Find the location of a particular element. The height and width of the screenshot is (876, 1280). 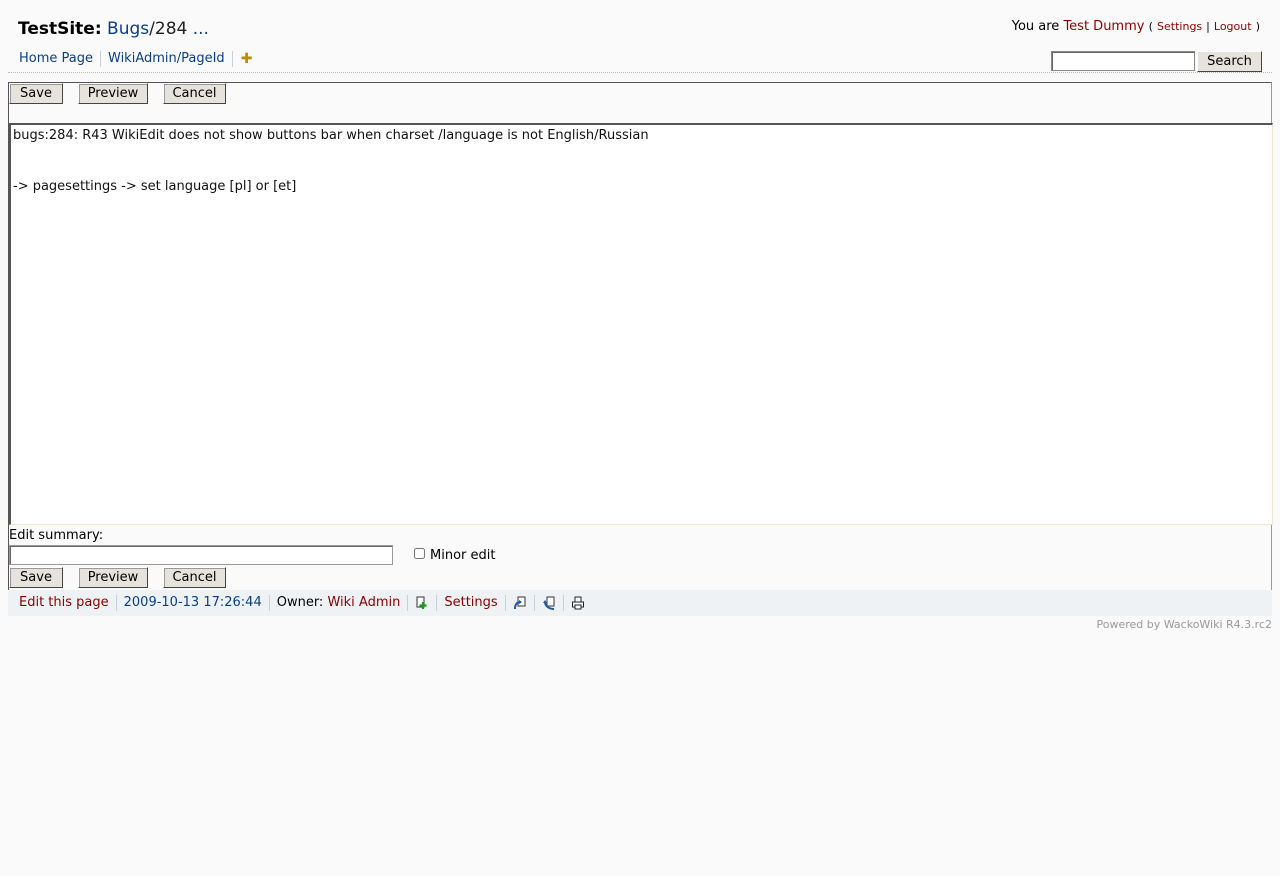

add-page-icon: ✚ is located at coordinates (247, 59).